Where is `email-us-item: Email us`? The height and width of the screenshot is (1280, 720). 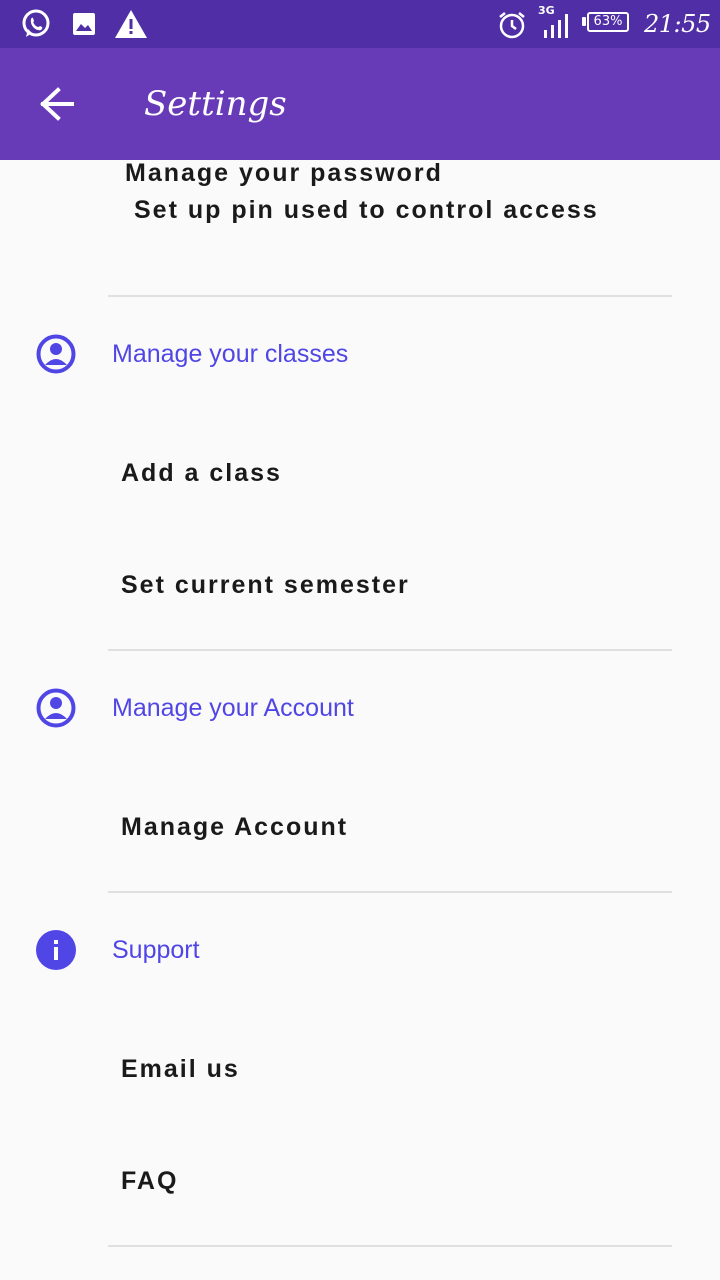 email-us-item: Email us is located at coordinates (180, 1069).